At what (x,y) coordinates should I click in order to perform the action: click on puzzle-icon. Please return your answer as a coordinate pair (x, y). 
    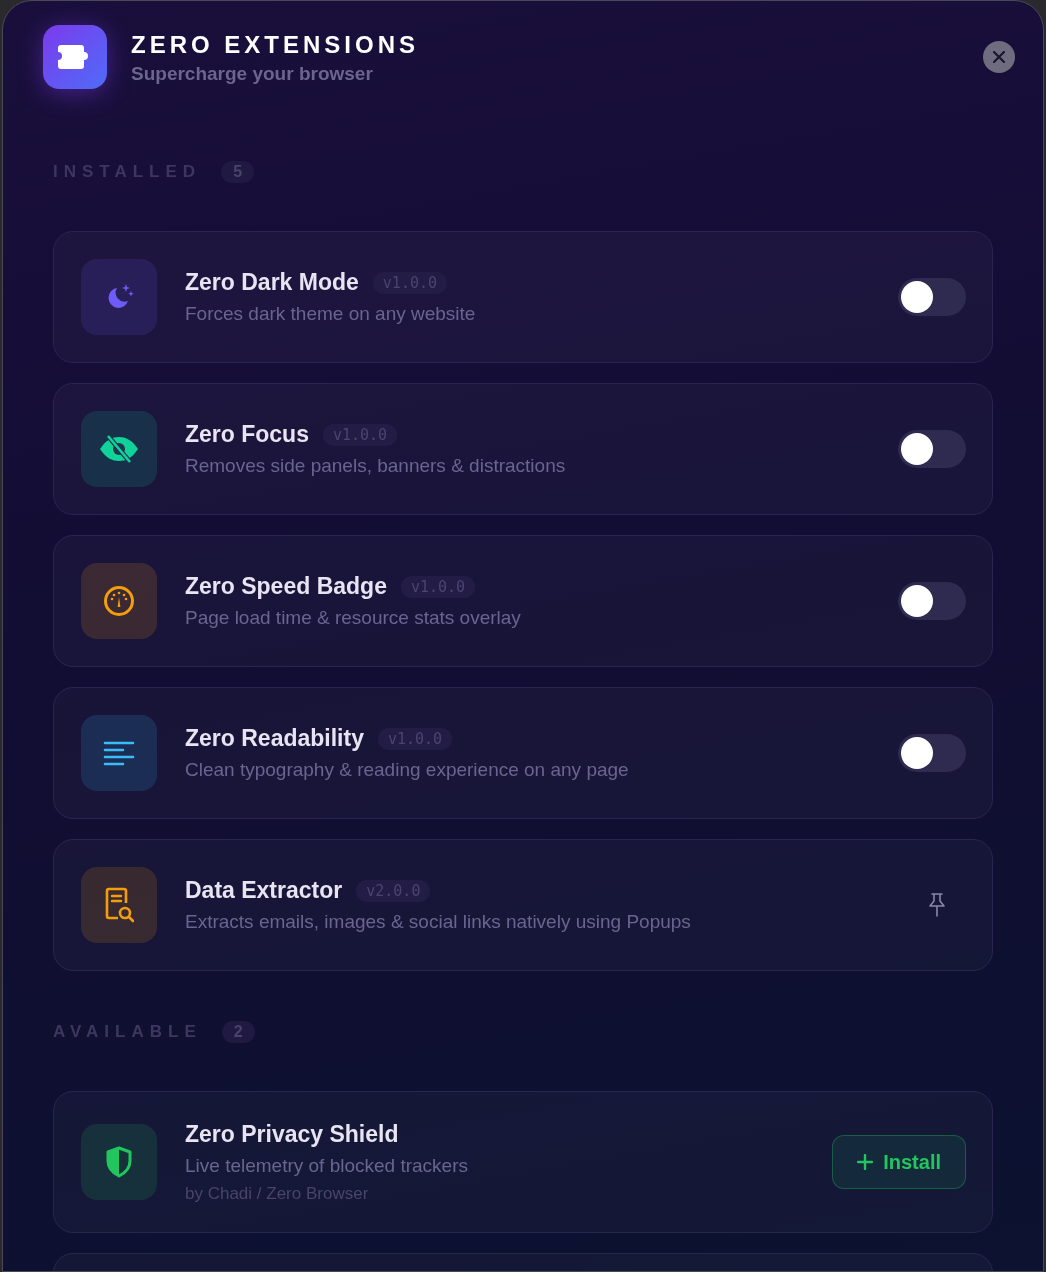
    Looking at the image, I should click on (75, 57).